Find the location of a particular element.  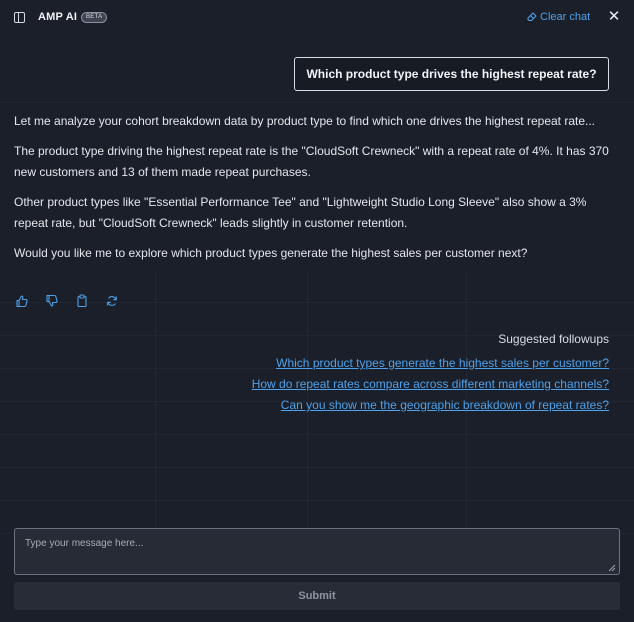

clear-chat-label: Clear chat is located at coordinates (565, 17).